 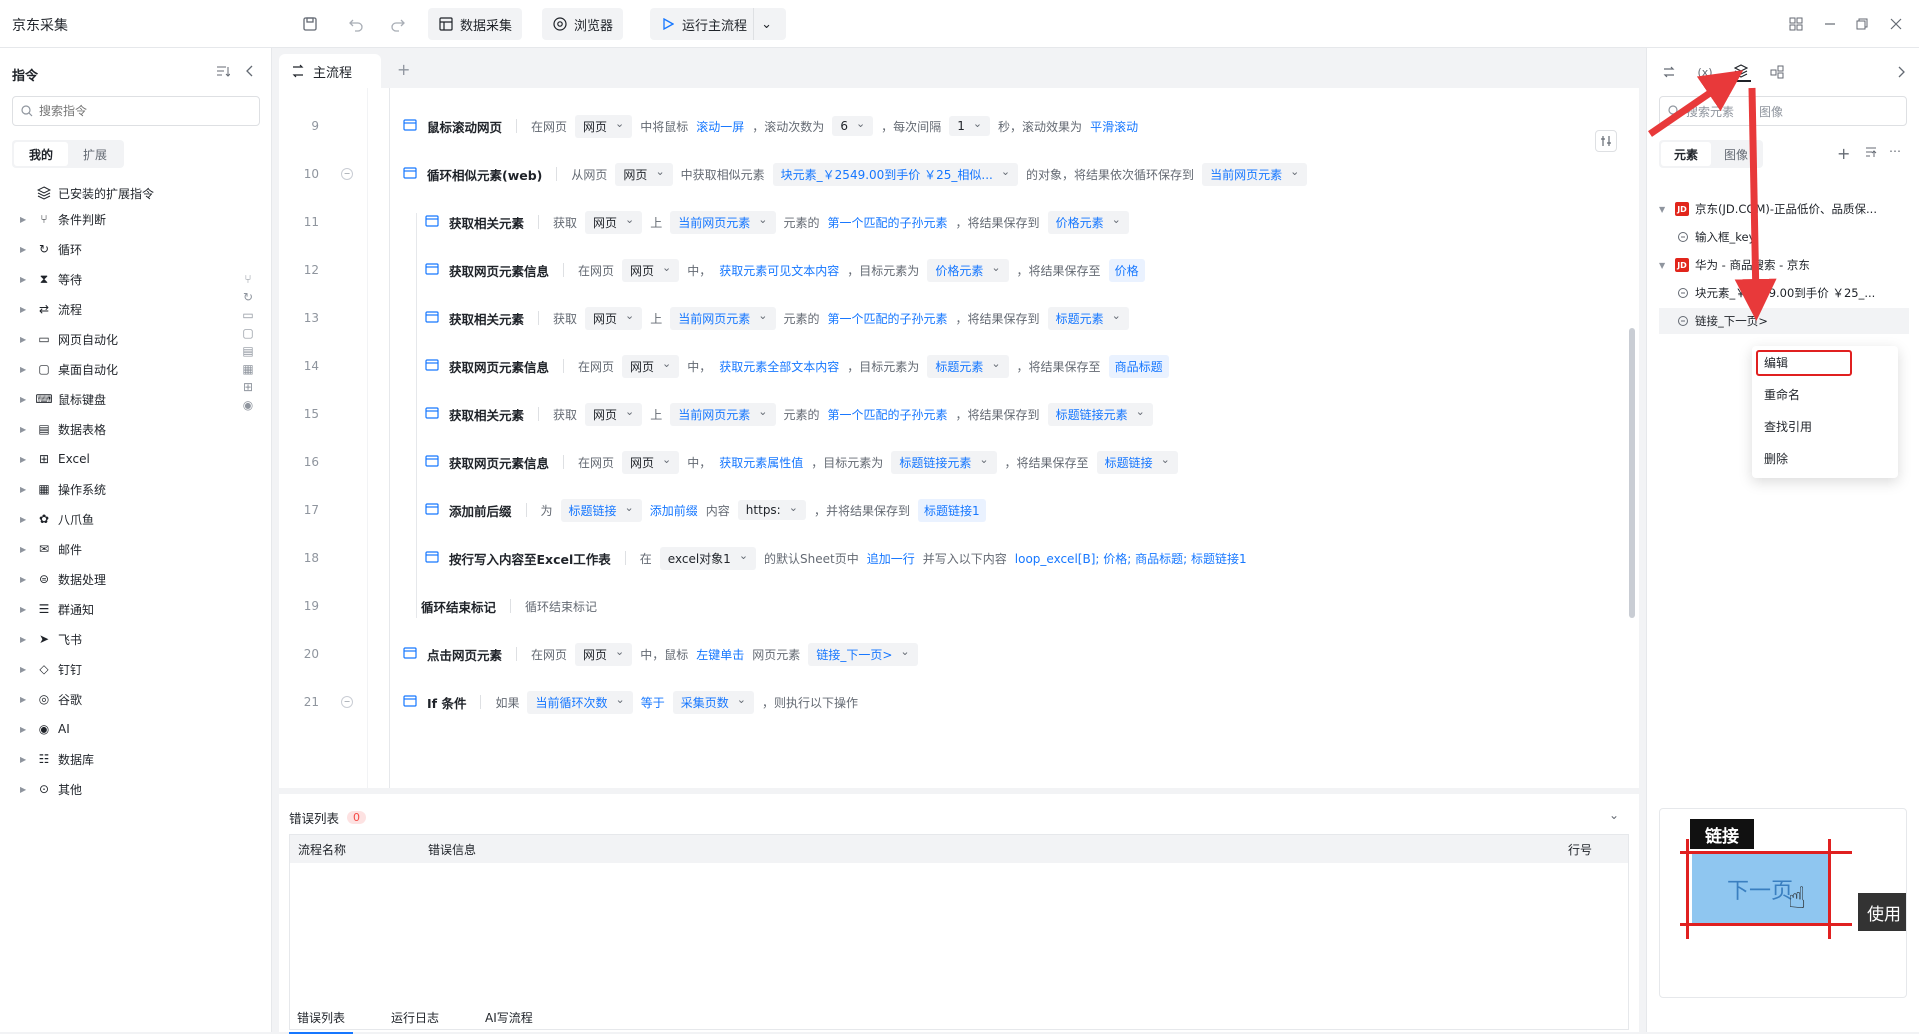 What do you see at coordinates (310, 24) in the screenshot?
I see `save-icon` at bounding box center [310, 24].